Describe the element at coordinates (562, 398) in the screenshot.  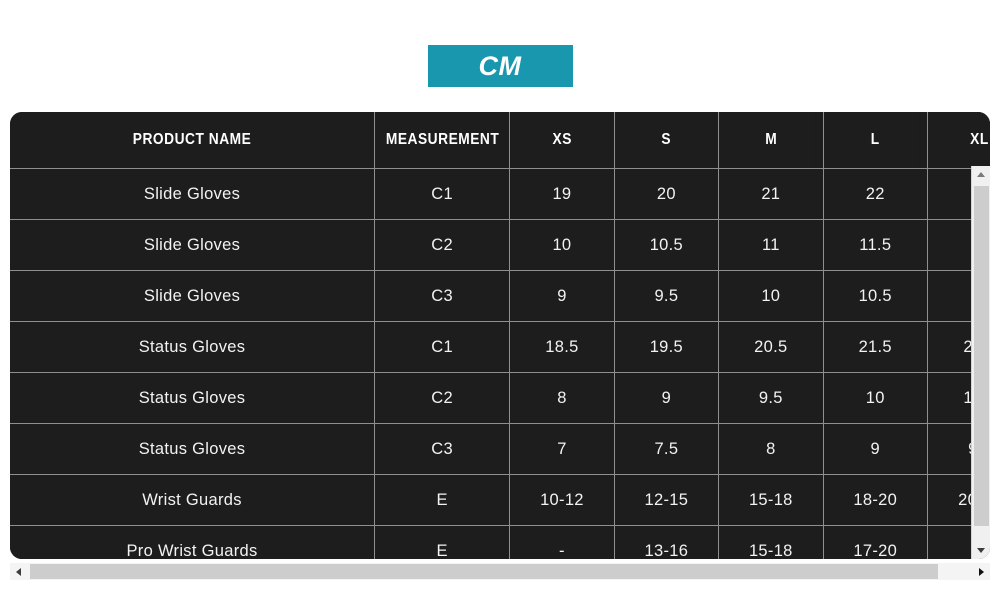
I see `cell-size-xs: 8` at that location.